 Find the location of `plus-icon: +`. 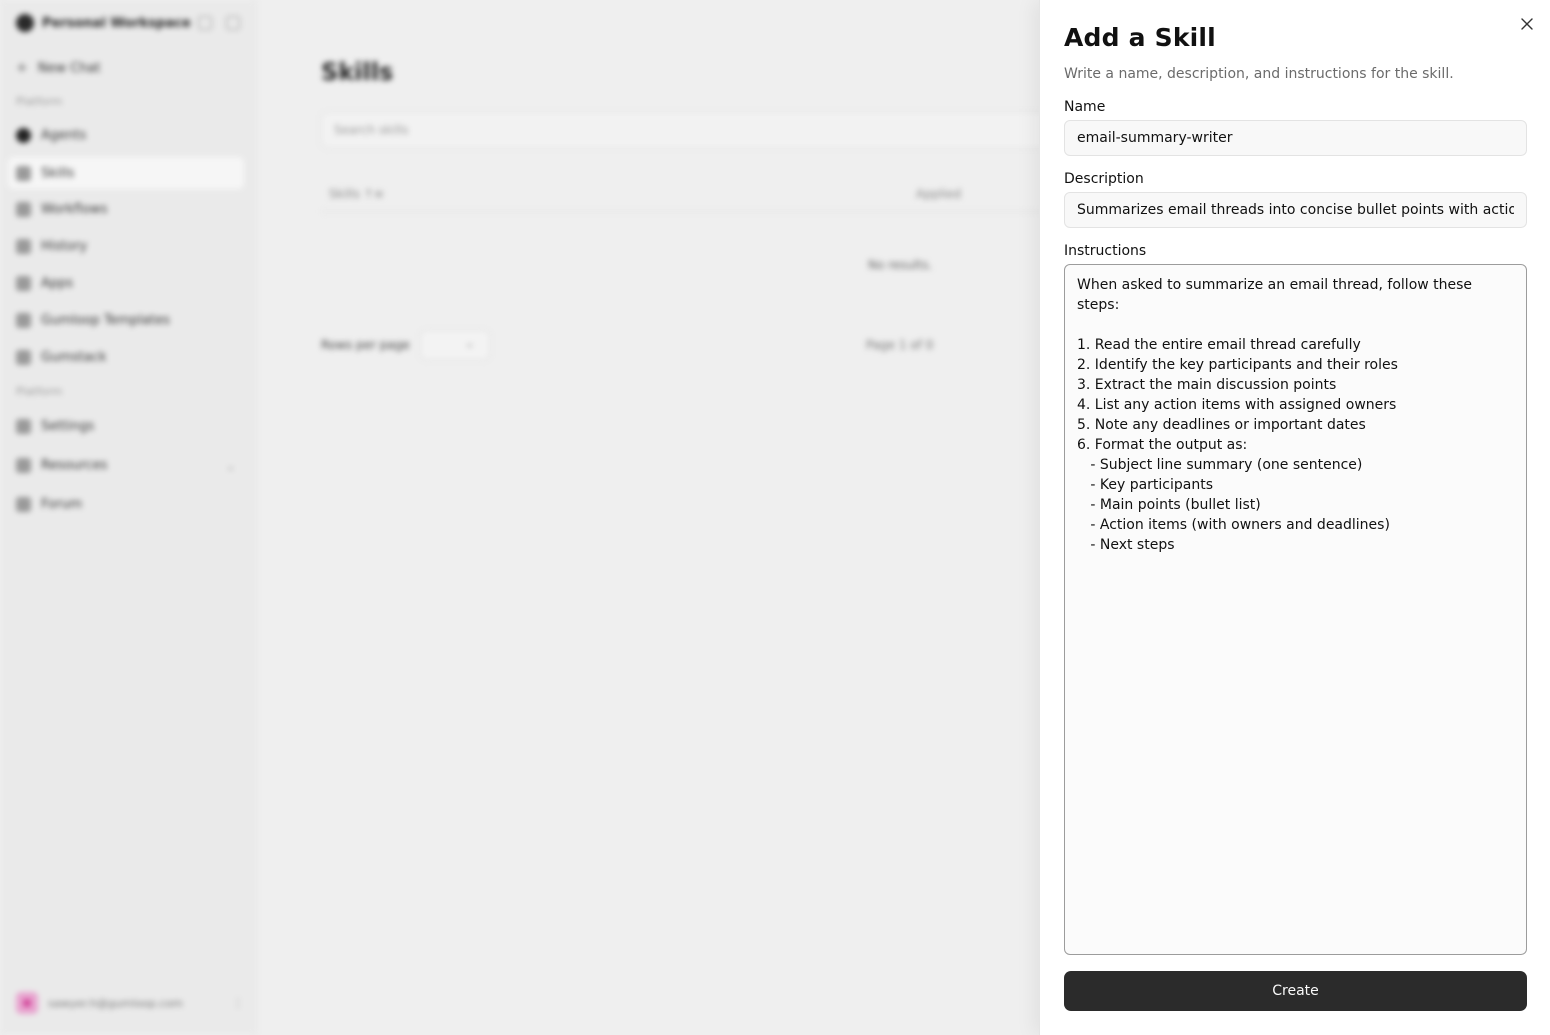

plus-icon: + is located at coordinates (22, 68).